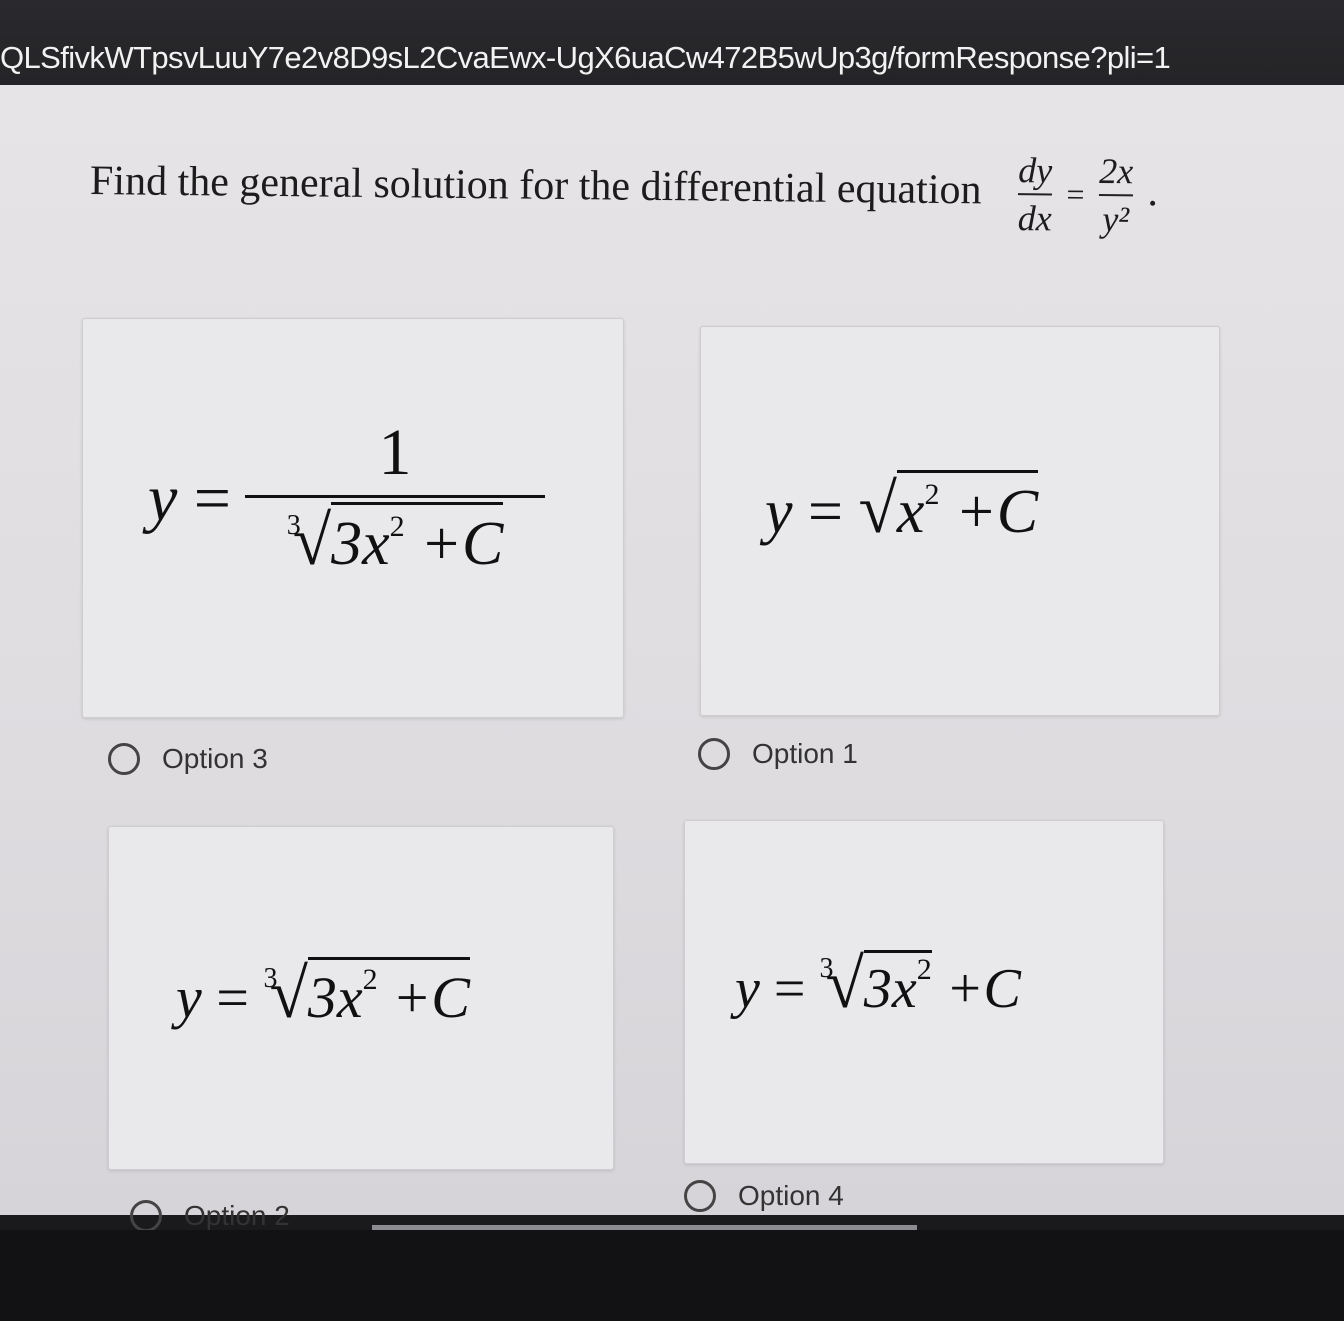 The height and width of the screenshot is (1321, 1344). What do you see at coordinates (1034, 218) in the screenshot?
I see `lhs-denominator: dx` at bounding box center [1034, 218].